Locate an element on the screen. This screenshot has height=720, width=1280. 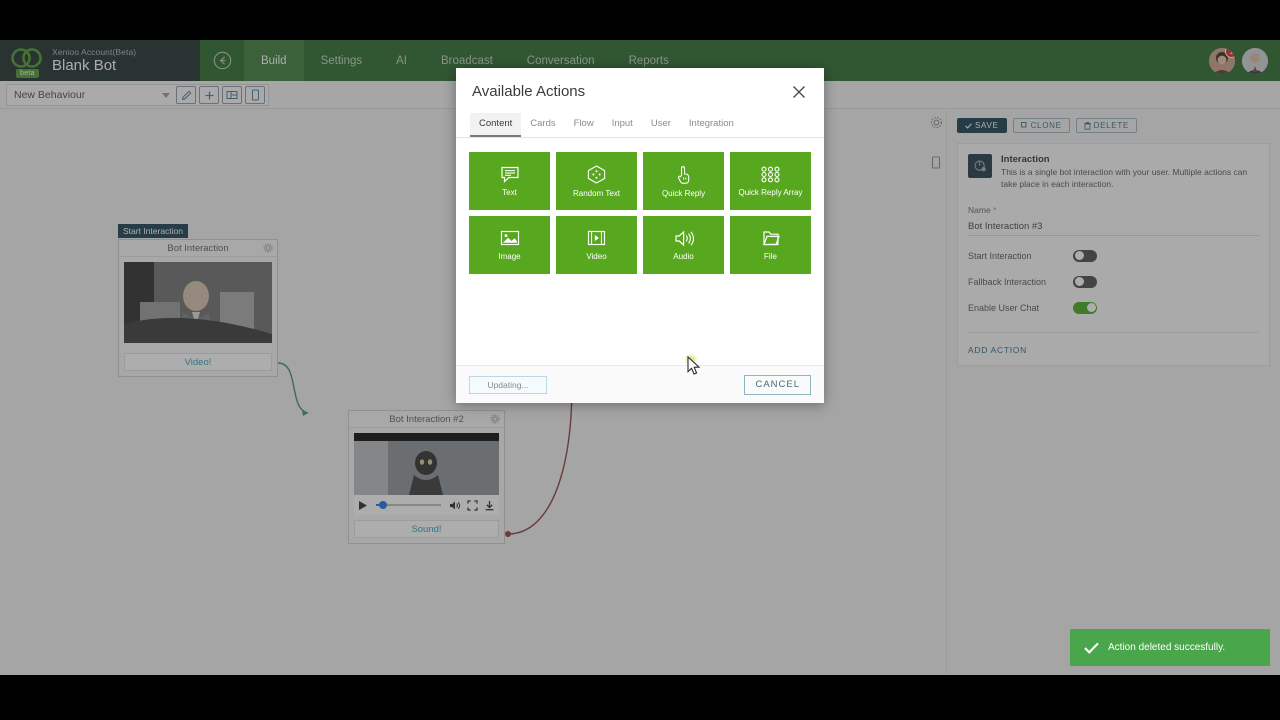
dice-icon is located at coordinates (596, 174).